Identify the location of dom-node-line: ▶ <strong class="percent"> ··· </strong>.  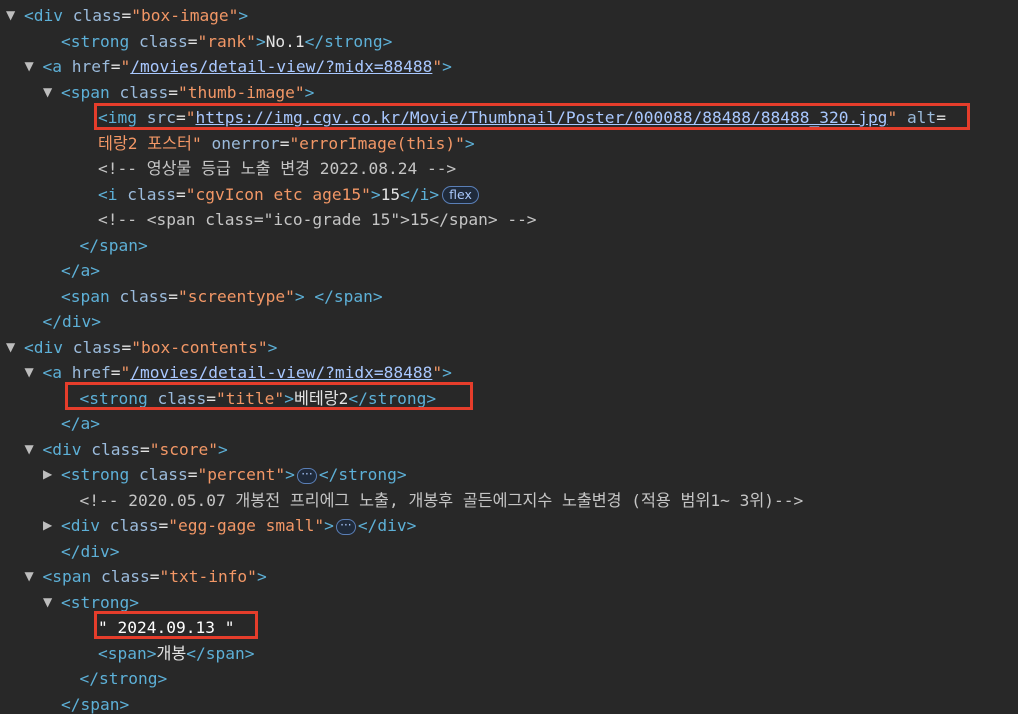
(203, 474).